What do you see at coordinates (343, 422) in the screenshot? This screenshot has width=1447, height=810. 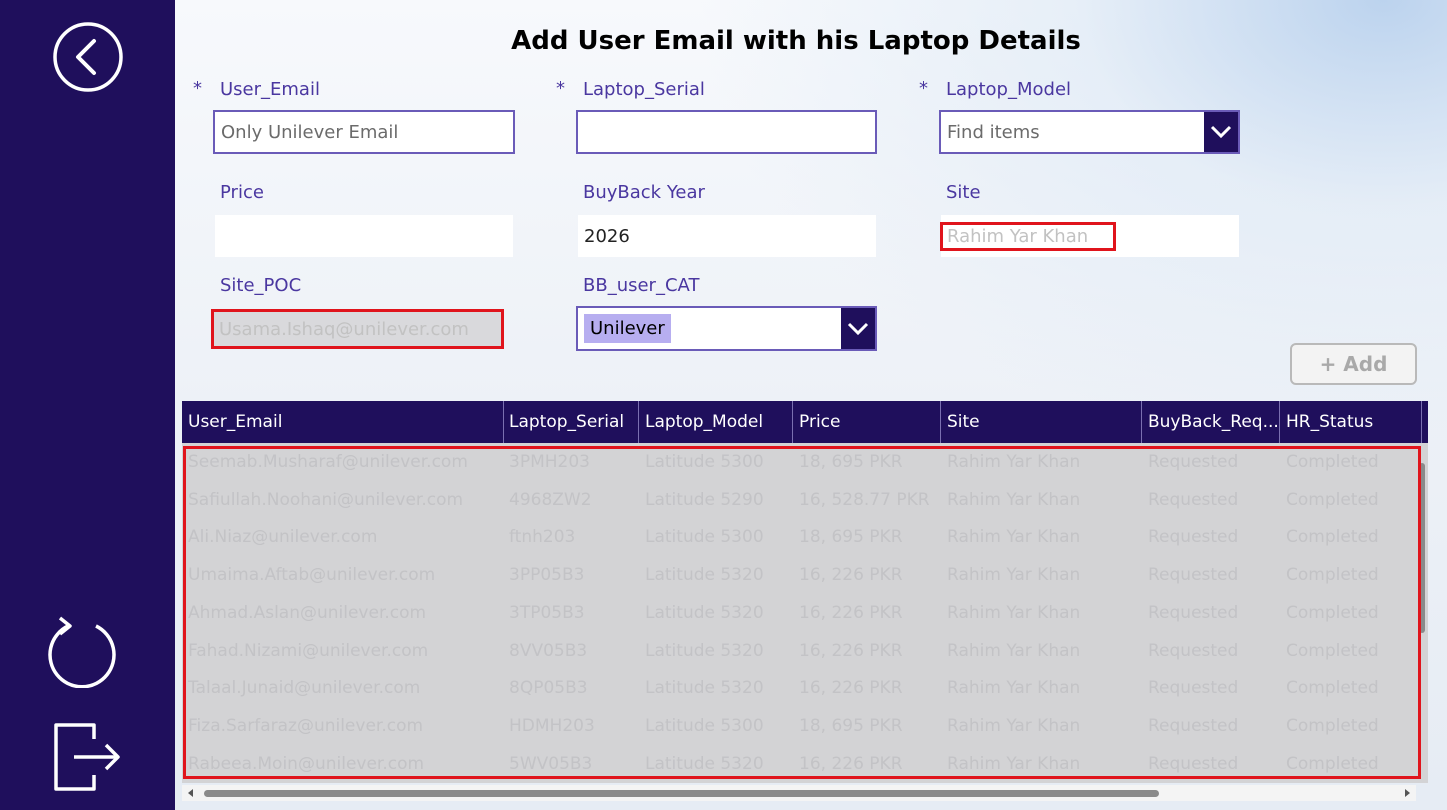 I see `column-header-user-email: User_Email` at bounding box center [343, 422].